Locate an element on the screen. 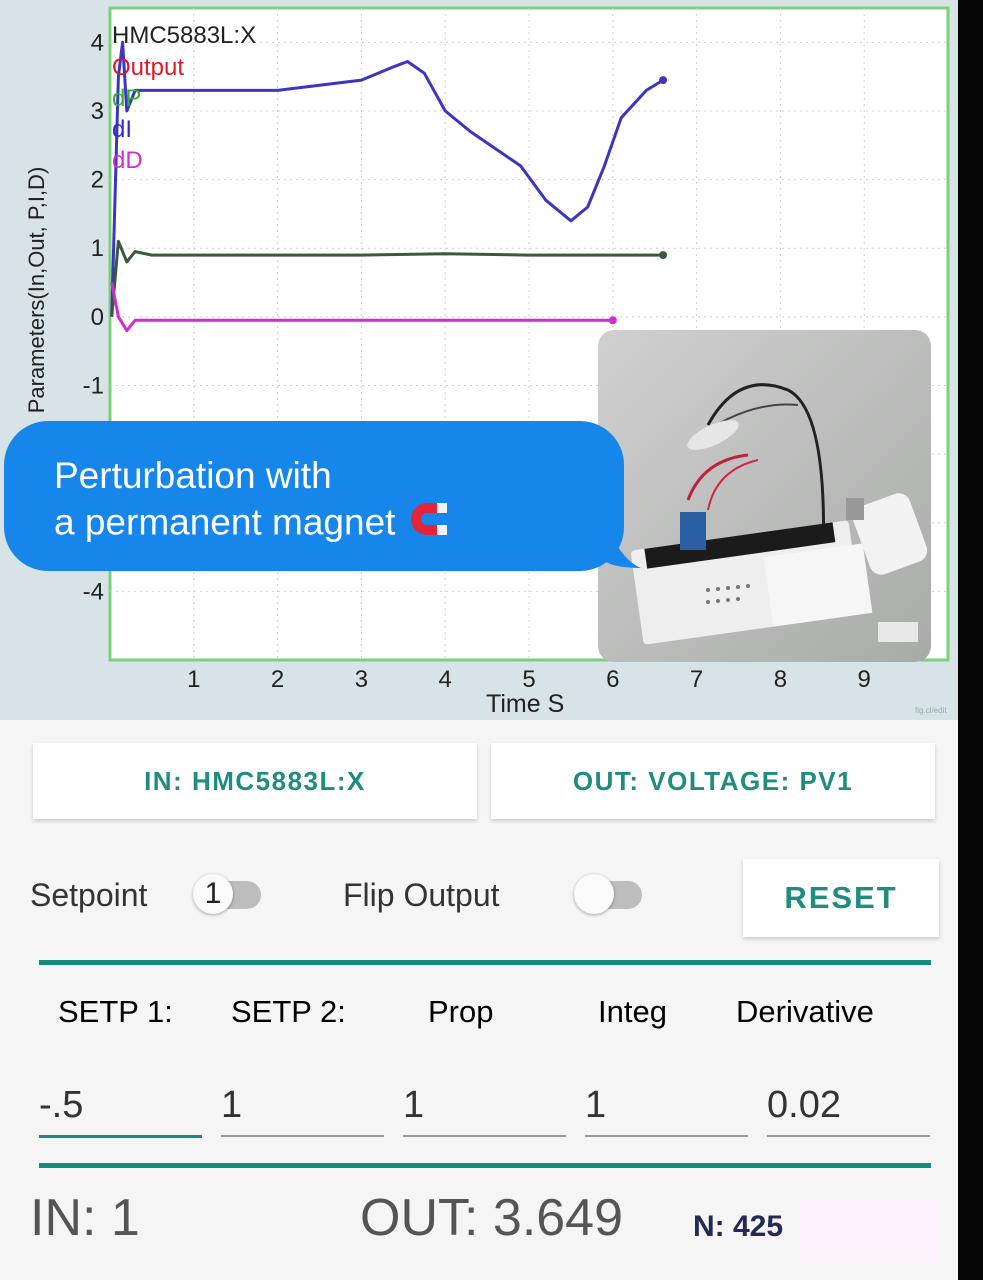 This screenshot has width=983, height=1280. setp1-header: SETP 1: is located at coordinates (115, 1011).